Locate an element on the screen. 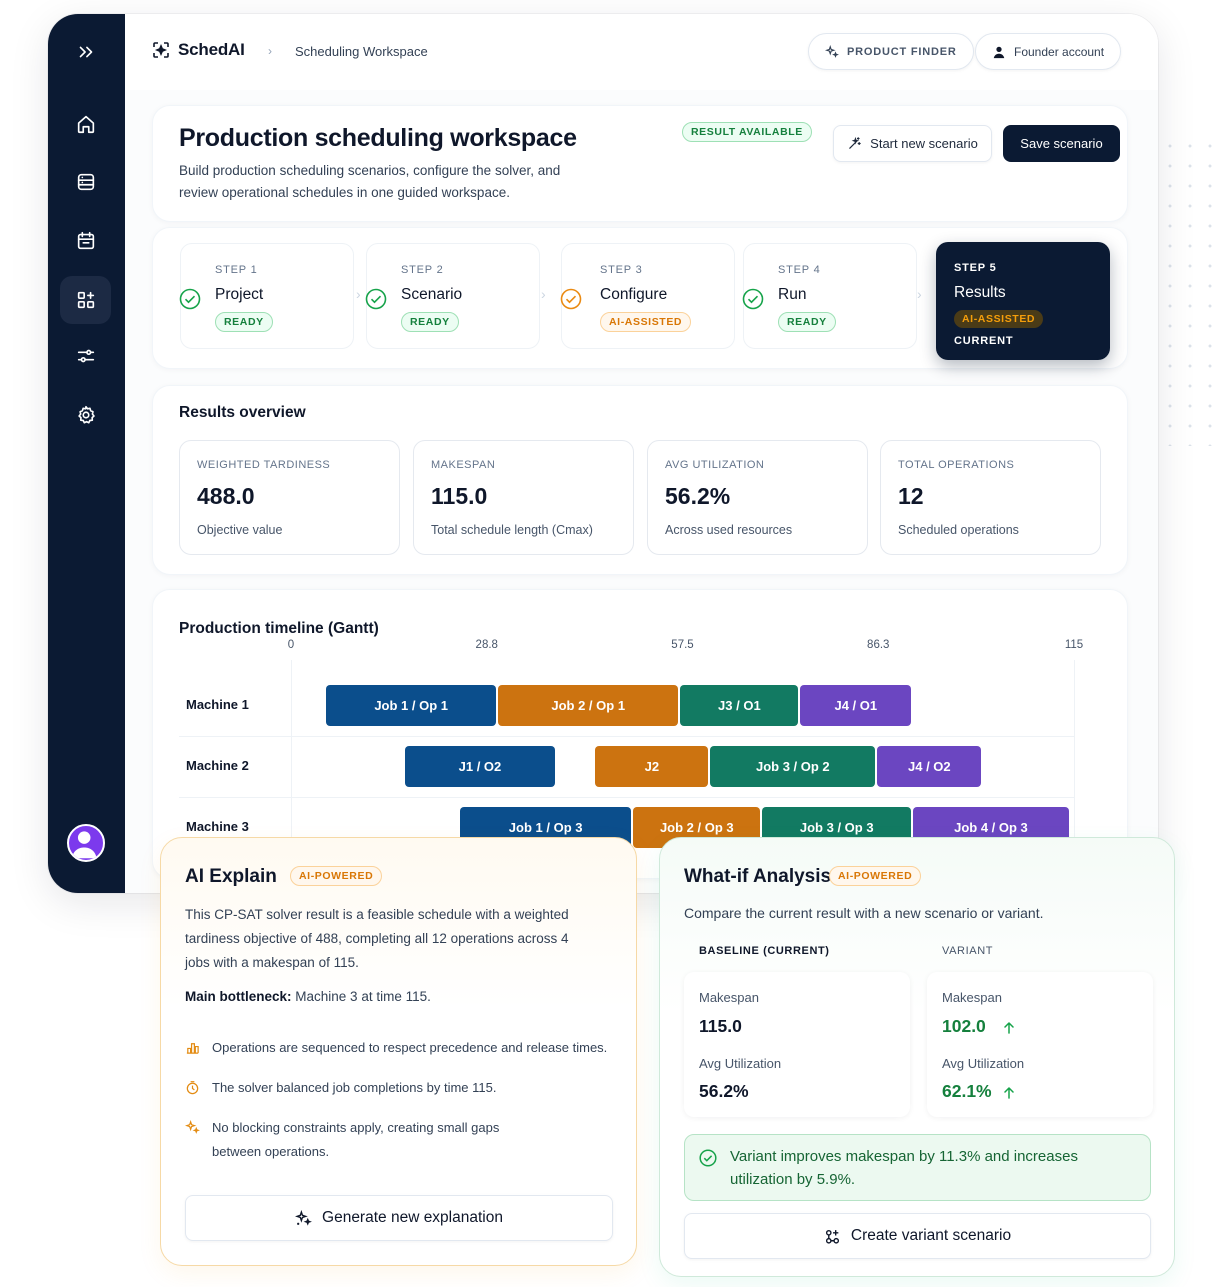  sparkle-icon is located at coordinates (303, 1217).